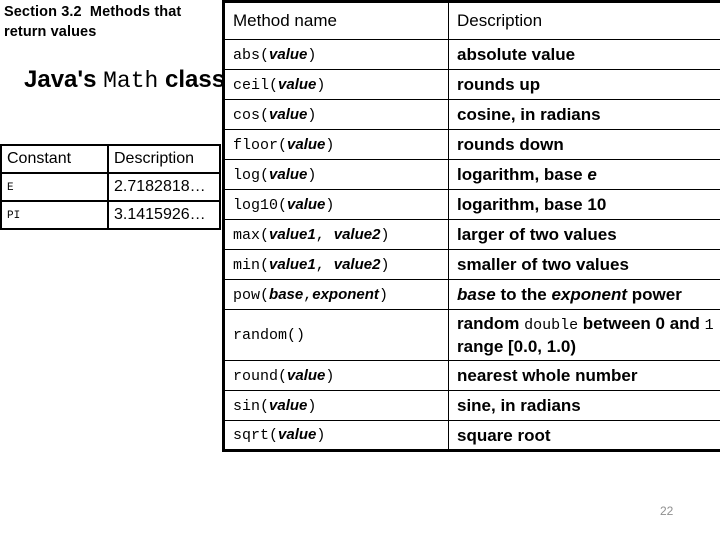 The width and height of the screenshot is (720, 540). I want to click on method-signature-cell: sqrt(value), so click(336, 435).